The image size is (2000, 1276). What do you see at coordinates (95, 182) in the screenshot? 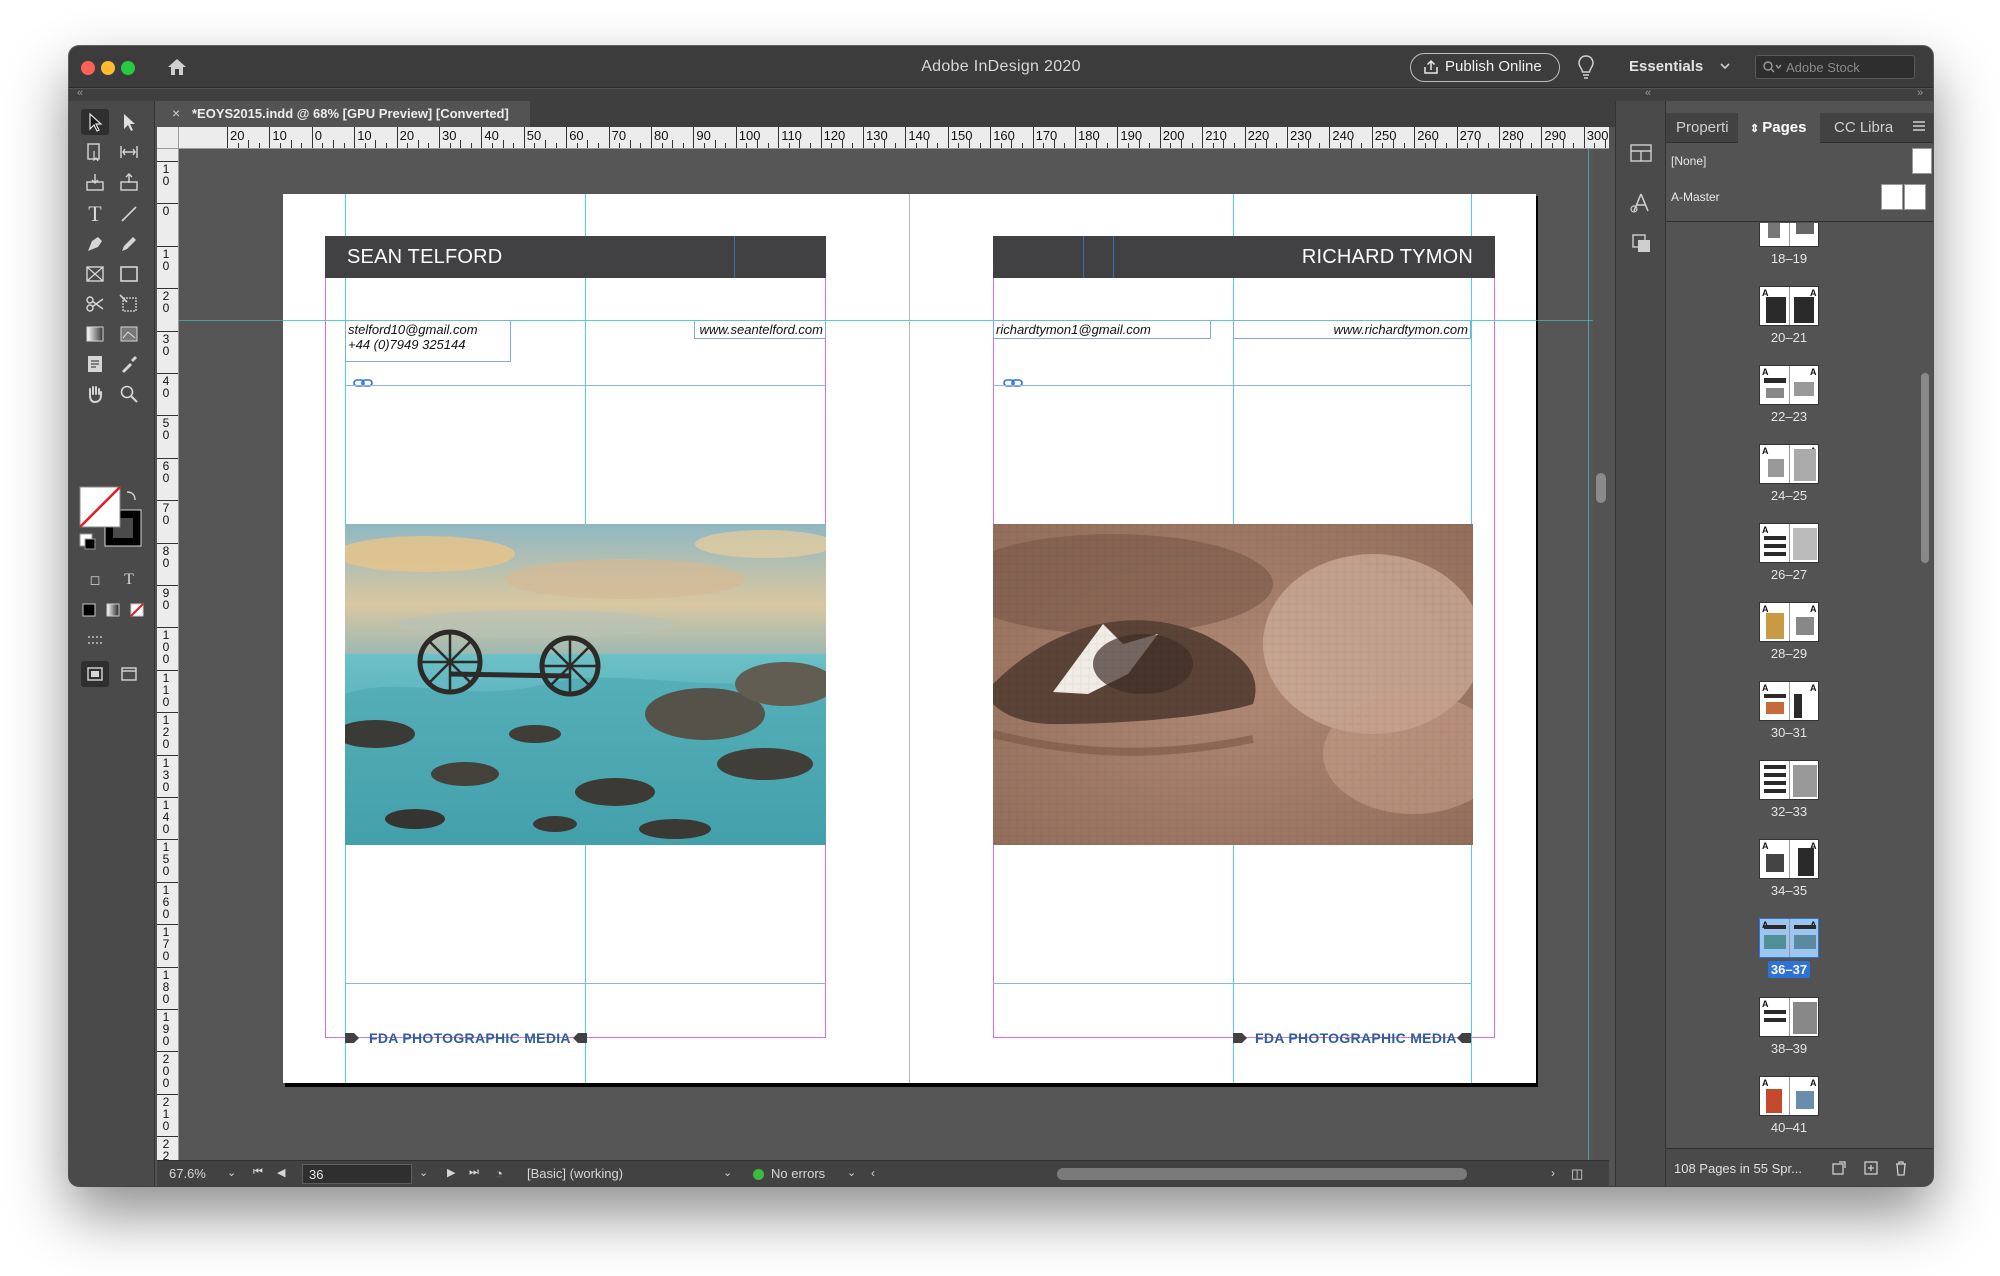
I see `content-collector-tool-icon` at bounding box center [95, 182].